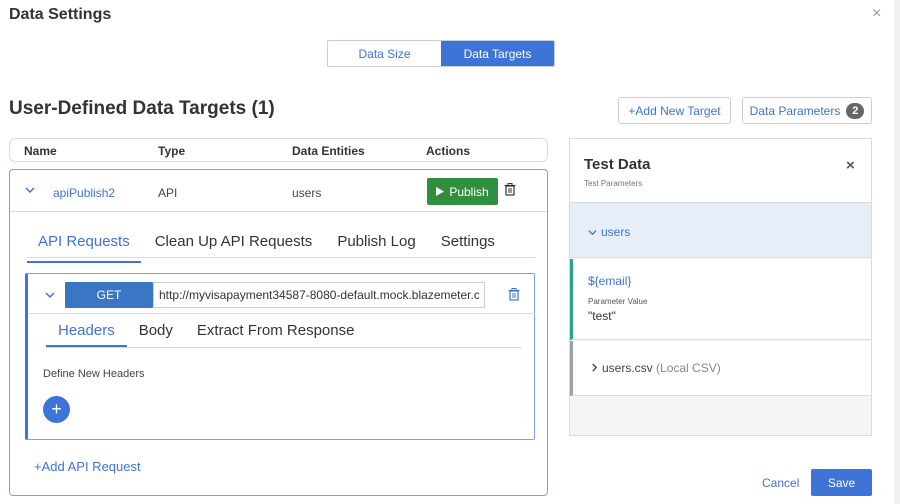 This screenshot has height=504, width=900. What do you see at coordinates (618, 301) in the screenshot?
I see `parameter-value-label: Parameter Value` at bounding box center [618, 301].